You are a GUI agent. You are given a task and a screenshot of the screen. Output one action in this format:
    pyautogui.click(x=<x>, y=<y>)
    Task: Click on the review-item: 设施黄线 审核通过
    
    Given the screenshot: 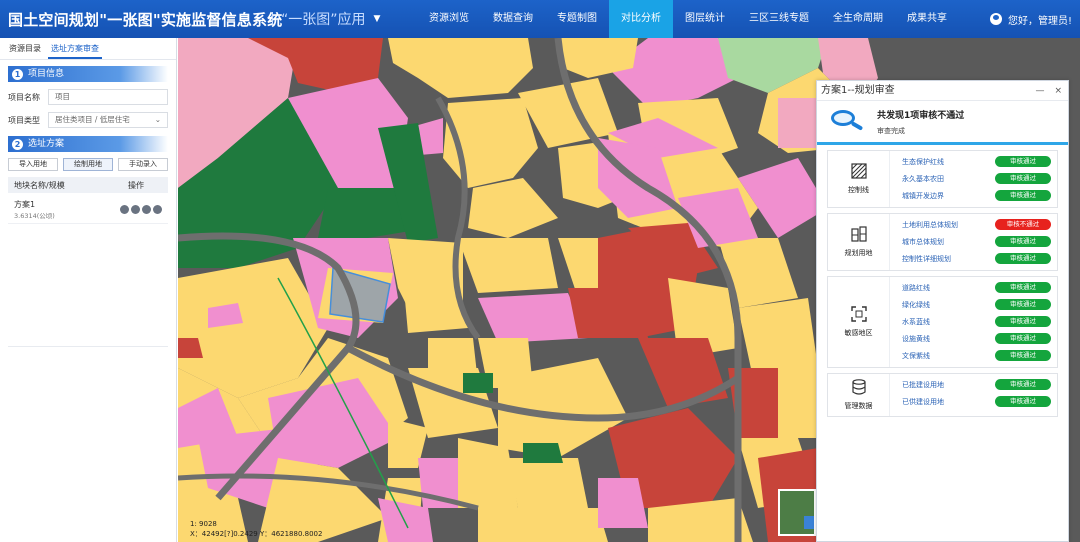 What is the action you would take?
    pyautogui.click(x=976, y=338)
    